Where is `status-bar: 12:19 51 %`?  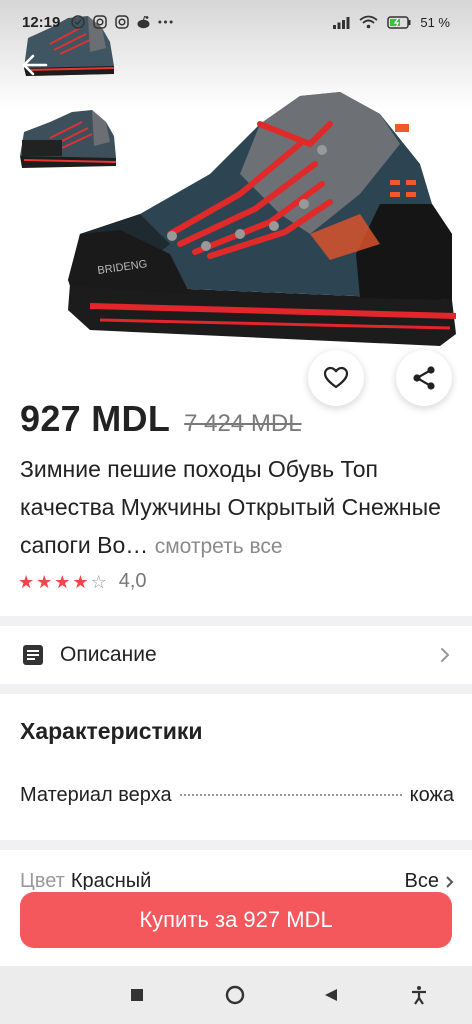
status-bar: 12:19 51 % is located at coordinates (236, 22).